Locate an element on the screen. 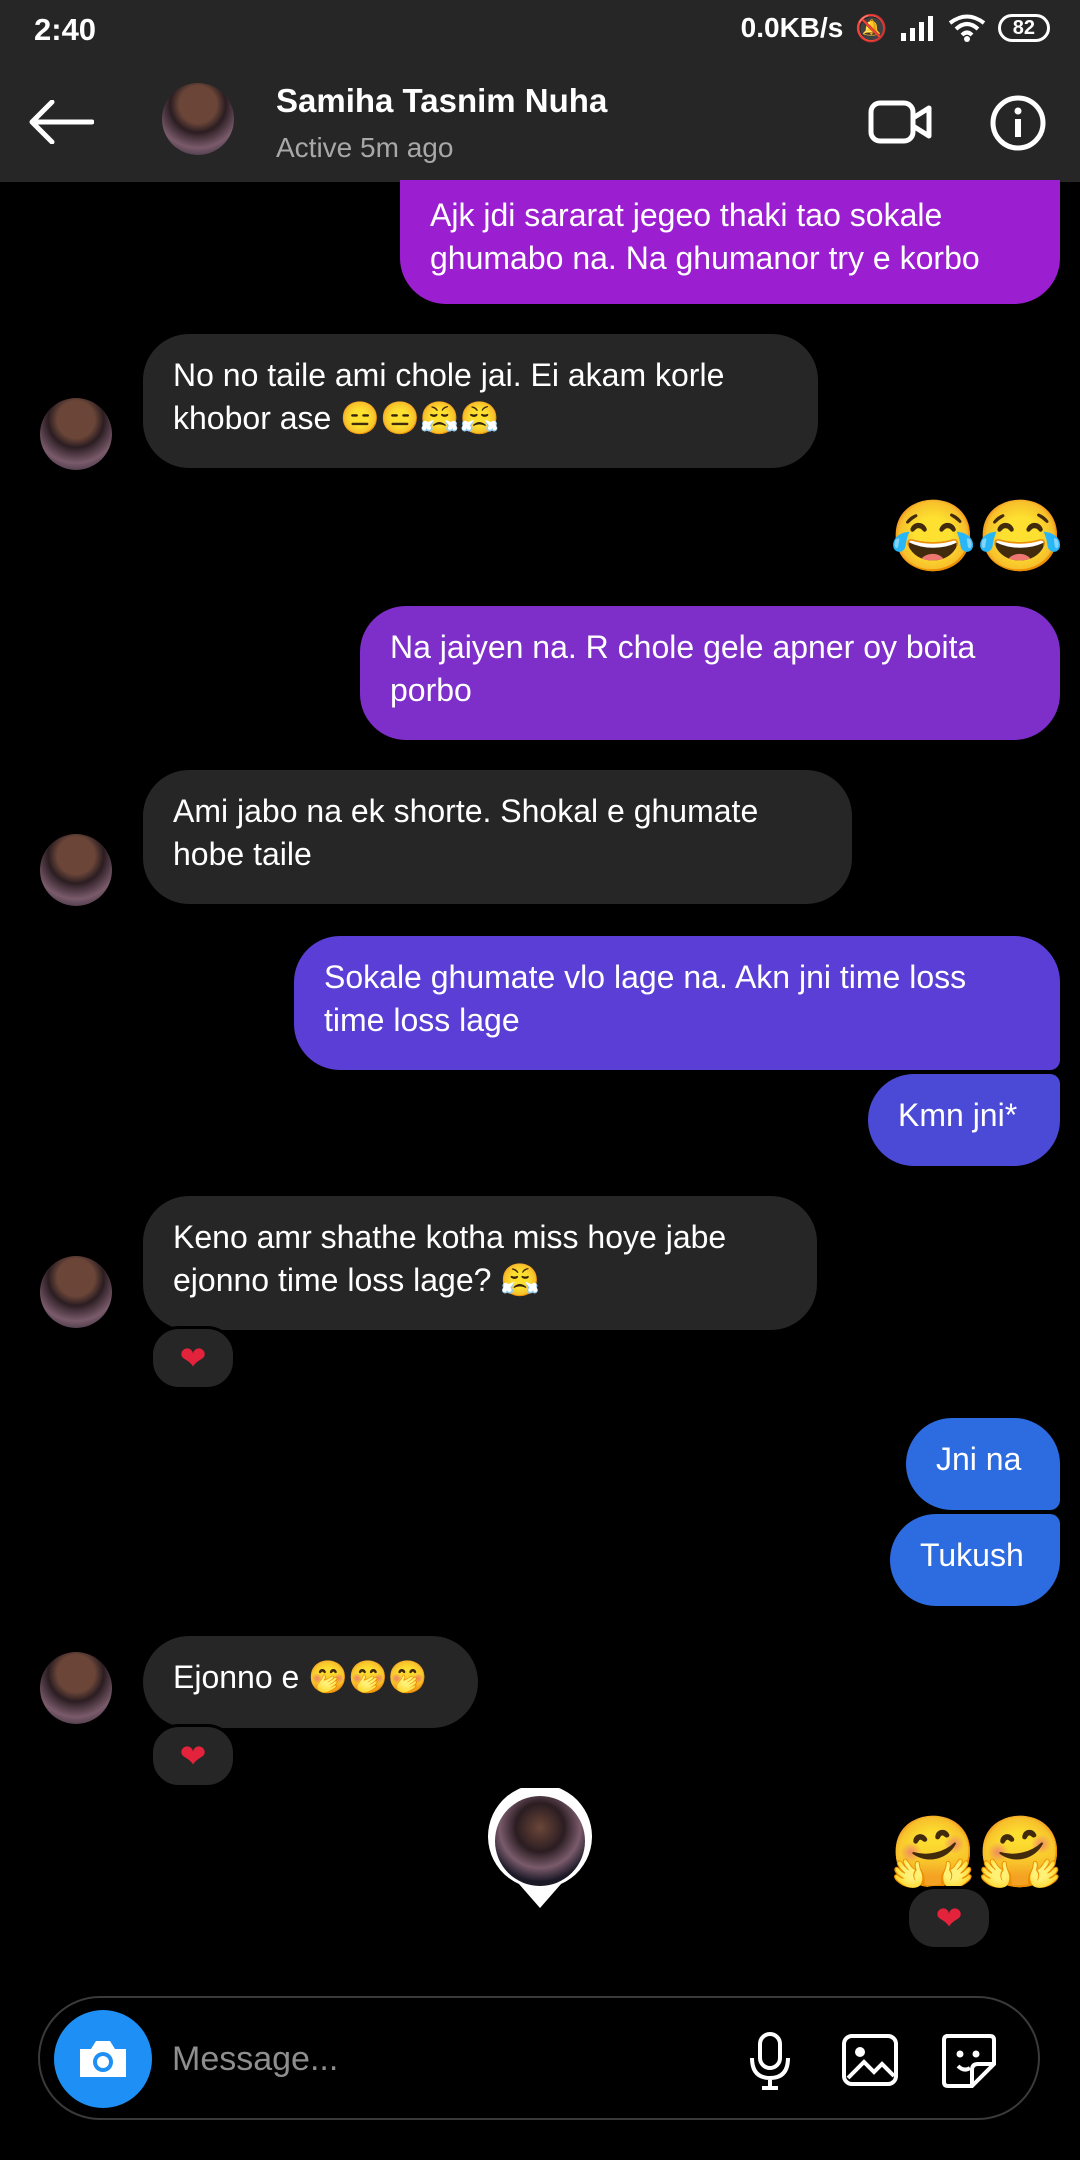 The width and height of the screenshot is (1080, 2160). mute-icon: 🔕 is located at coordinates (871, 27).